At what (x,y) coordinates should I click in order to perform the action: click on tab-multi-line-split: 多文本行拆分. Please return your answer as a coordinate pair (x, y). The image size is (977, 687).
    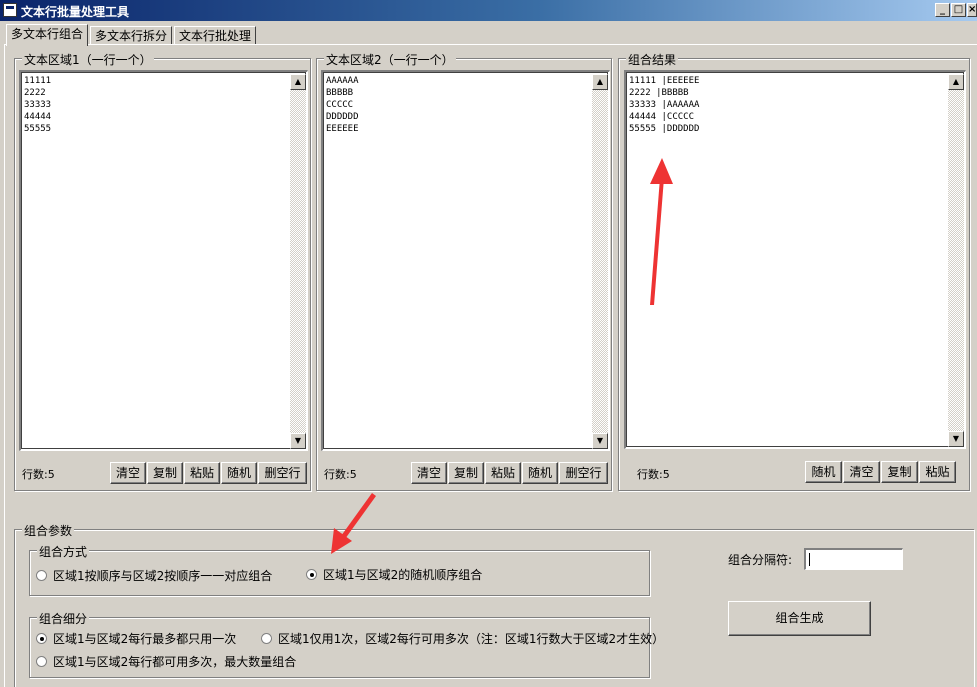
    Looking at the image, I should click on (131, 35).